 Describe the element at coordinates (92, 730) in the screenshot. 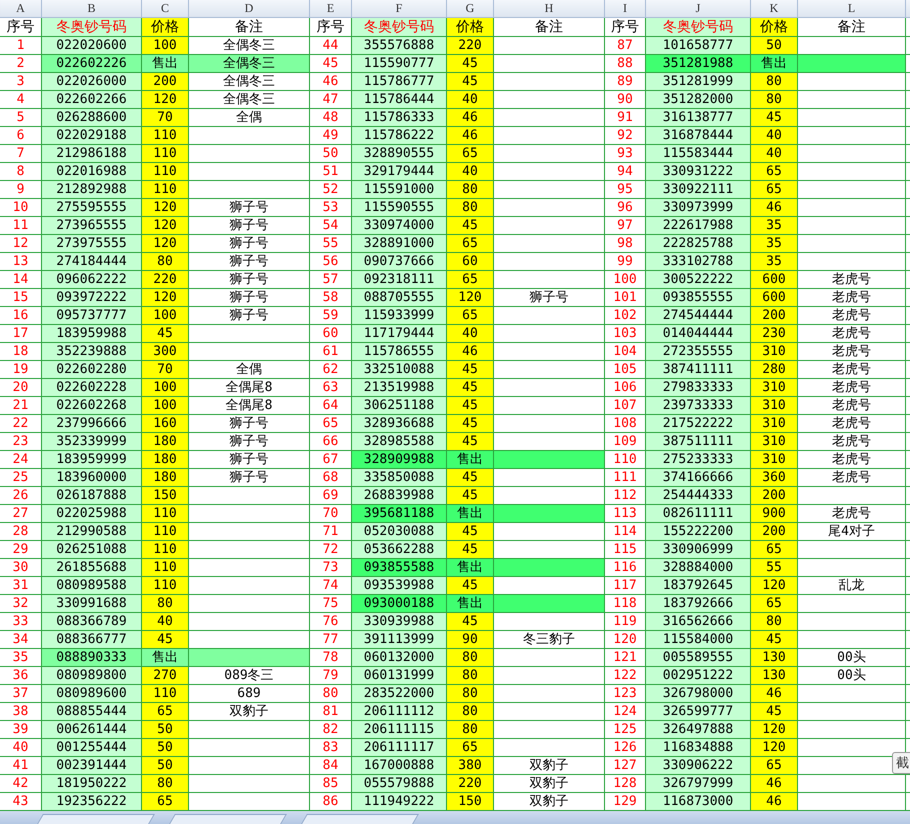

I see `table-cell: 006261444` at that location.